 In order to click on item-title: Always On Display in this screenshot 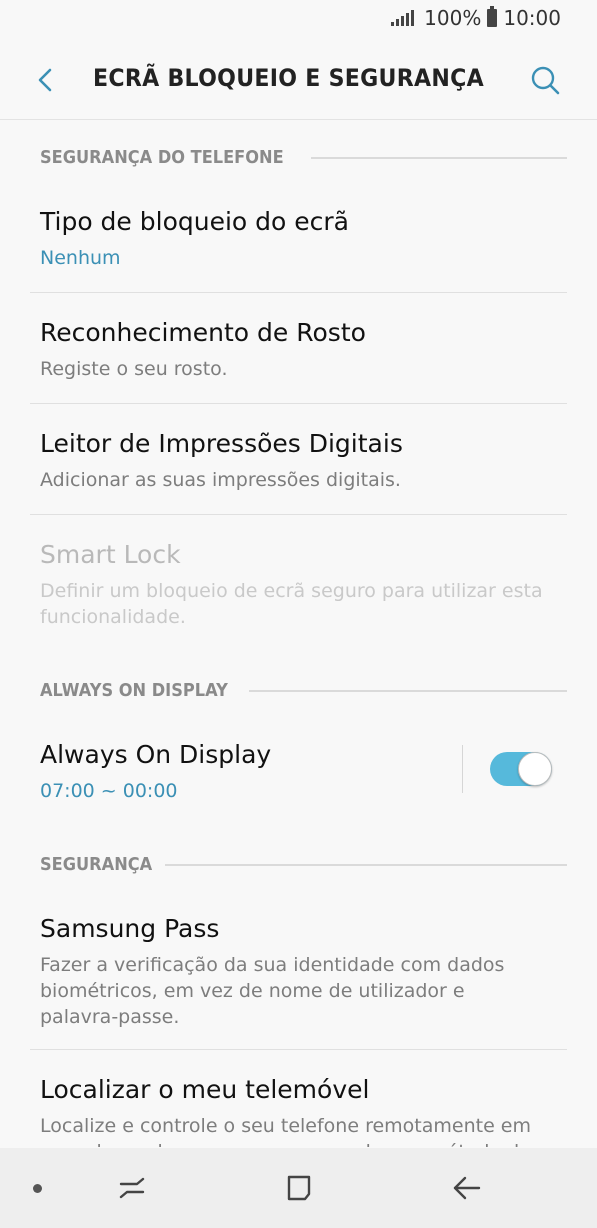, I will do `click(156, 754)`.